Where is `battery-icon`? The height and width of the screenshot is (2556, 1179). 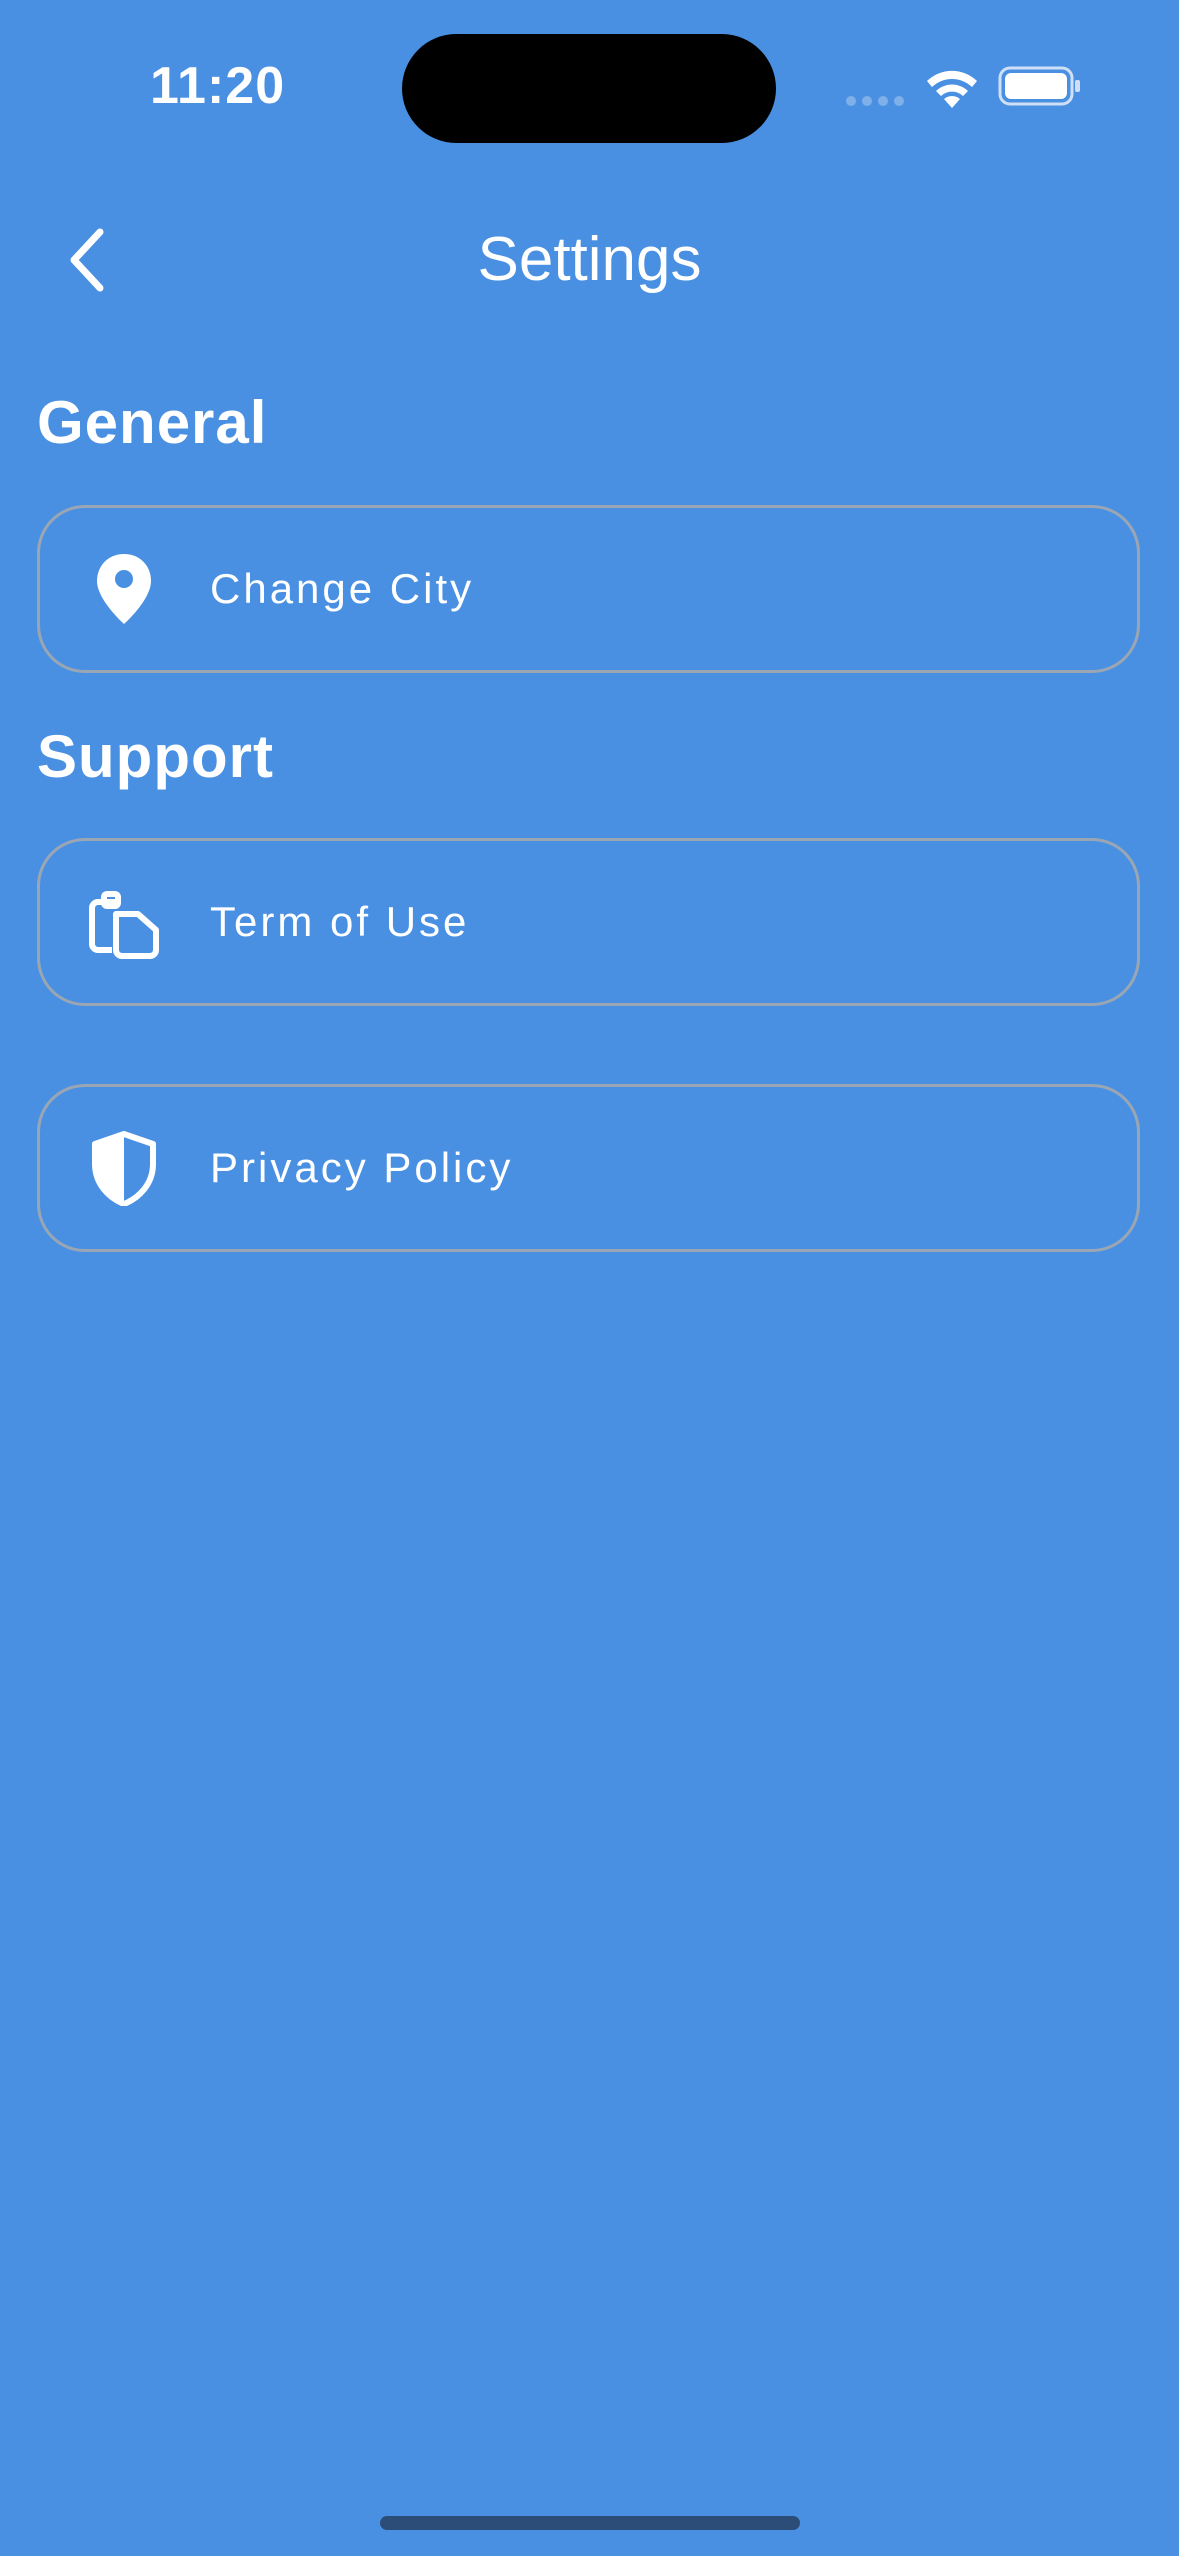
battery-icon is located at coordinates (1039, 86).